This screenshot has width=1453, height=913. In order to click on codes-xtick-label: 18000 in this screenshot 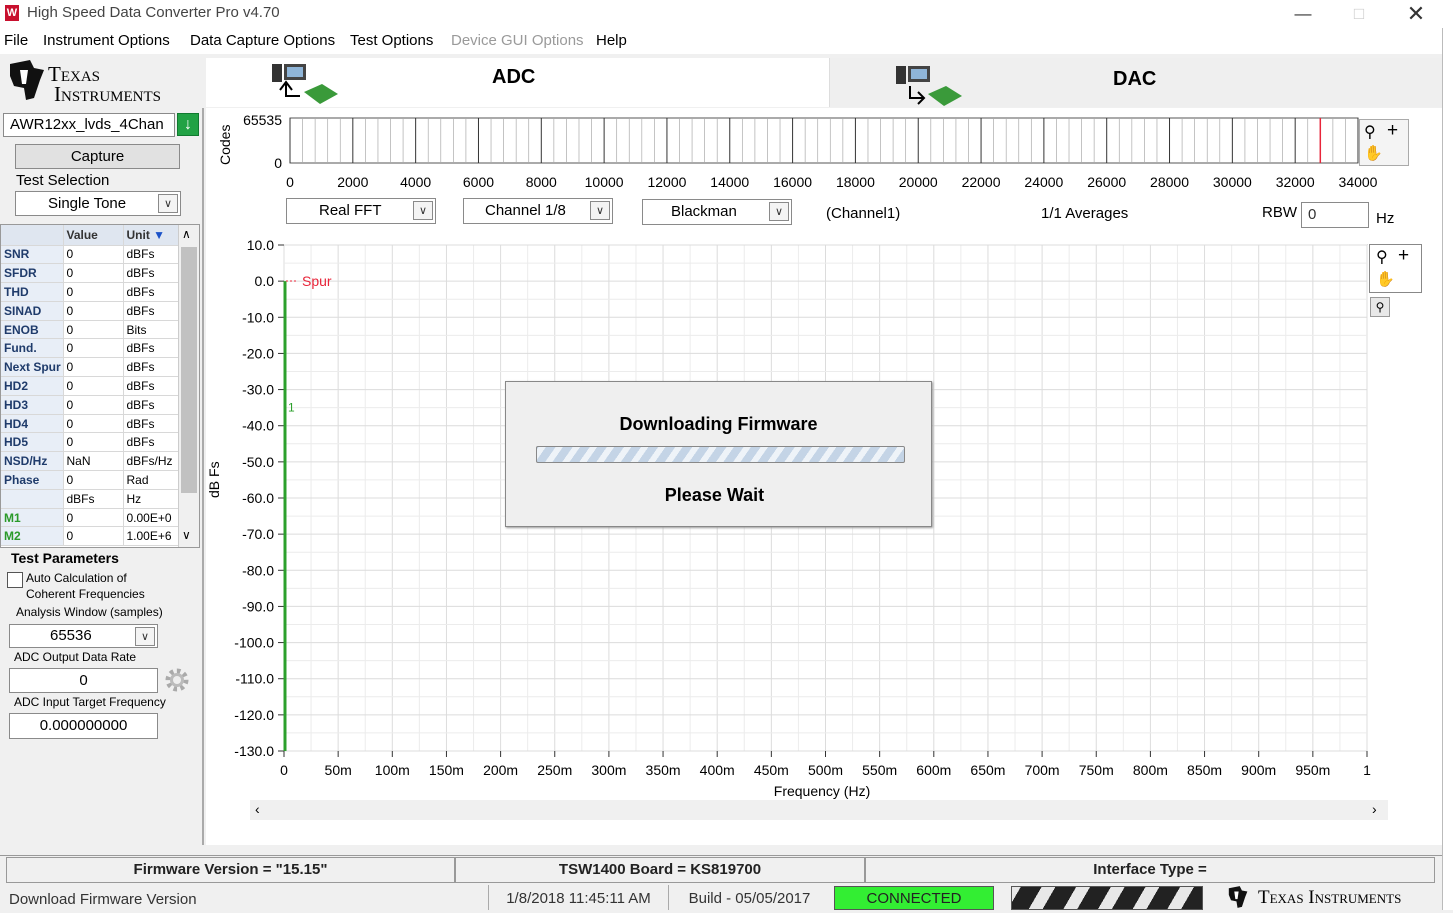, I will do `click(855, 182)`.